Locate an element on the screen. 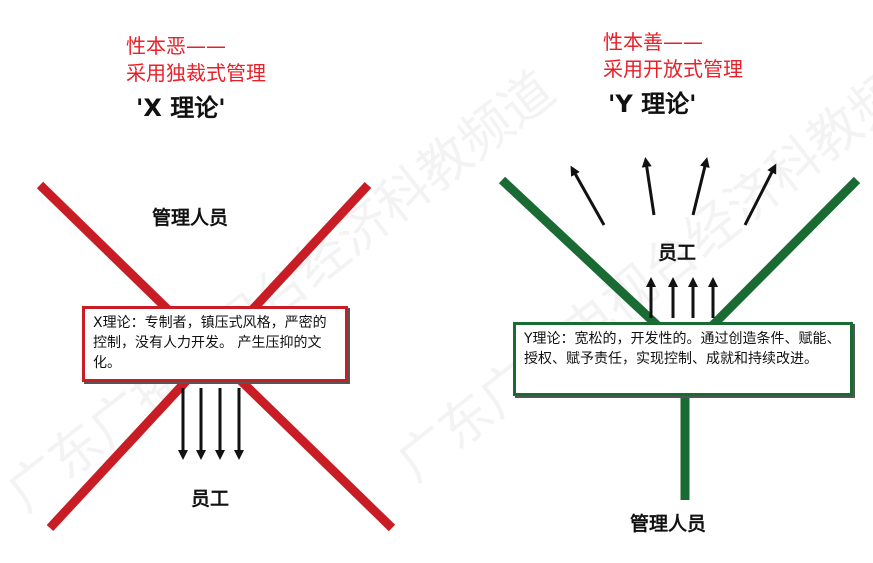  green-line-right is located at coordinates (784, 253).